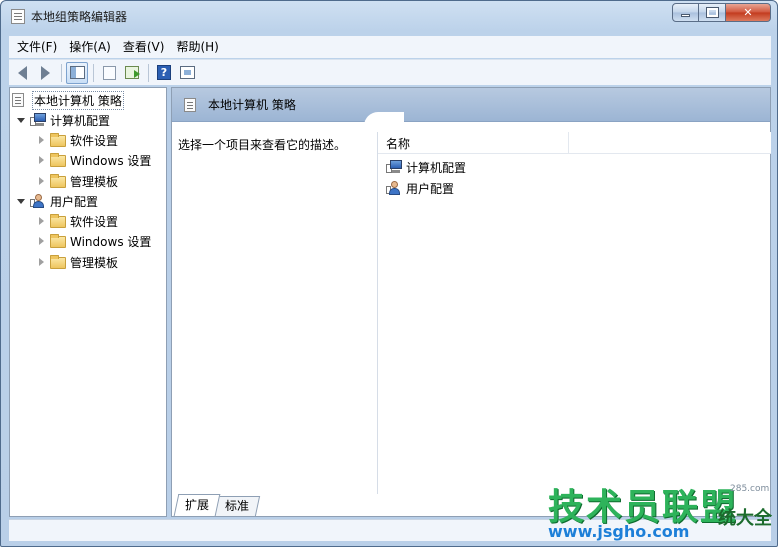 The height and width of the screenshot is (547, 778). I want to click on caption-buttons: ✕, so click(721, 12).